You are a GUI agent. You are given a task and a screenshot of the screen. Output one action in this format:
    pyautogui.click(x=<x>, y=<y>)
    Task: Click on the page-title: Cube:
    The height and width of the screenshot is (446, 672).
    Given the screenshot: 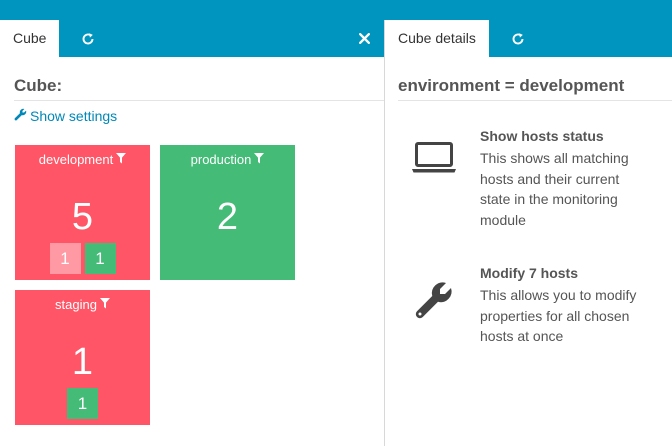 What is the action you would take?
    pyautogui.click(x=199, y=88)
    